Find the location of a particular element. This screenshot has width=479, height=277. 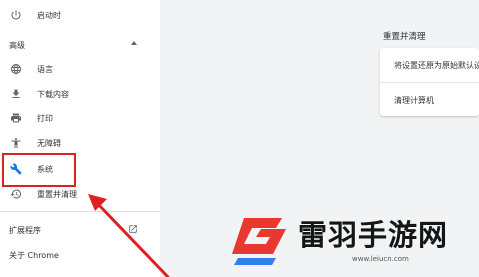

watermark-brand: 雷羽手游网 is located at coordinates (373, 235).